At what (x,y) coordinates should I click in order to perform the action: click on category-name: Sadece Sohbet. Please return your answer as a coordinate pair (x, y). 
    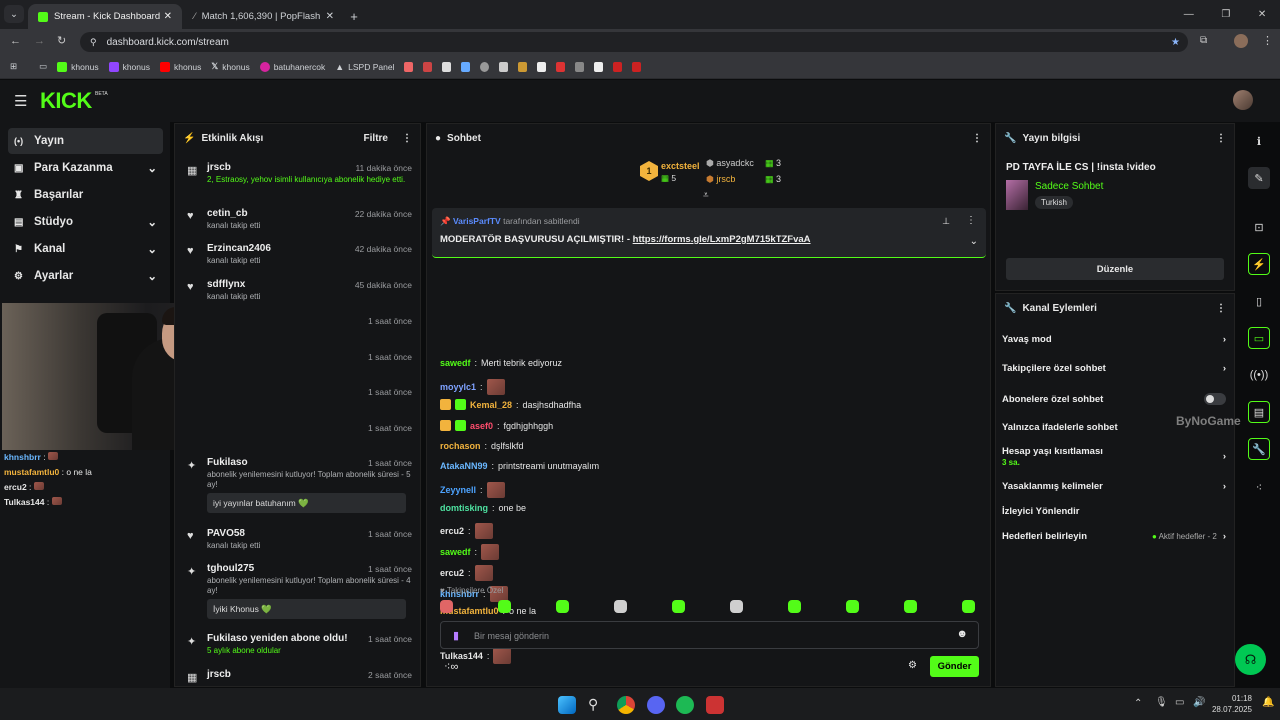
    Looking at the image, I should click on (1069, 186).